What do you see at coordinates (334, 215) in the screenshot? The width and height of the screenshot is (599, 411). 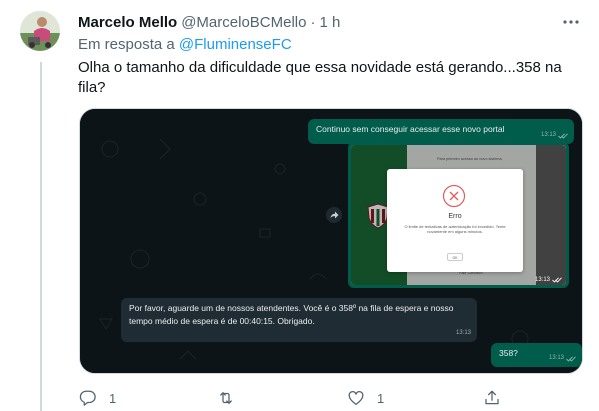 I see `forward-icon` at bounding box center [334, 215].